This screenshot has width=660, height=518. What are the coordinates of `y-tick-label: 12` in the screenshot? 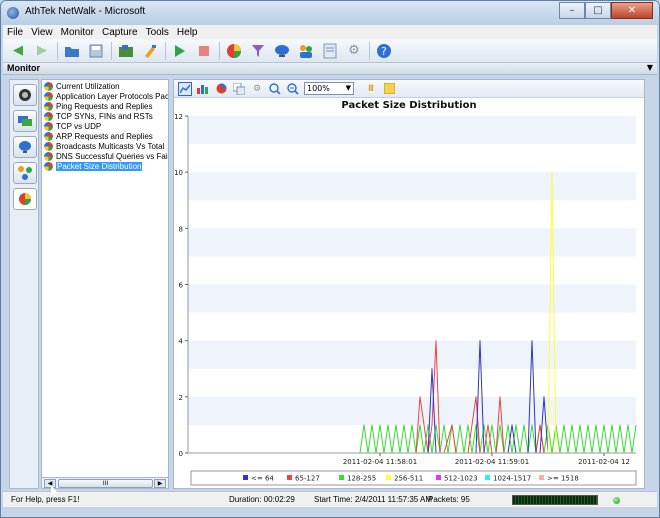 It's located at (178, 117).